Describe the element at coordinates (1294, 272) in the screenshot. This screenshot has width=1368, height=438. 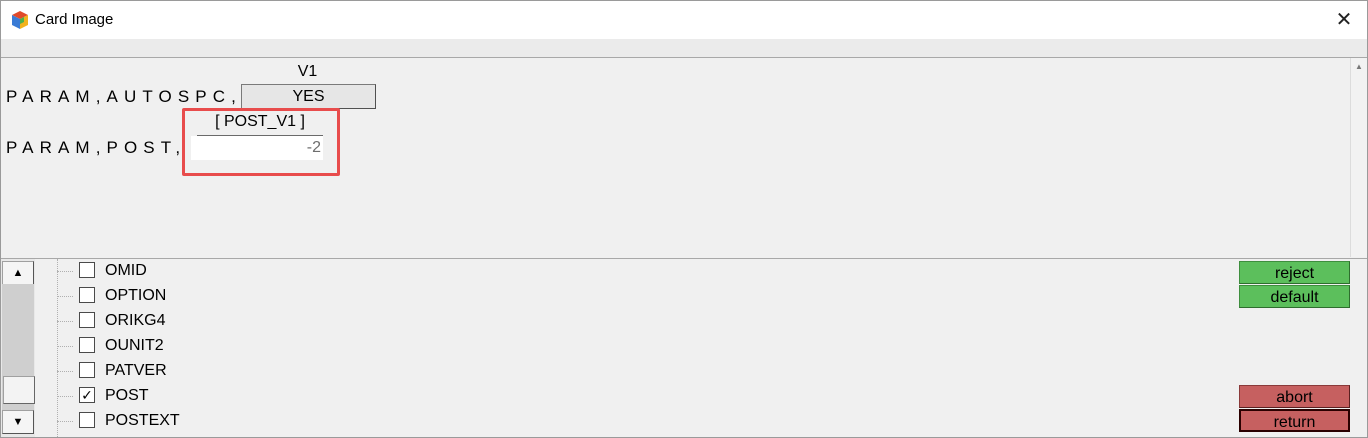
I see `reject-button: reject` at that location.